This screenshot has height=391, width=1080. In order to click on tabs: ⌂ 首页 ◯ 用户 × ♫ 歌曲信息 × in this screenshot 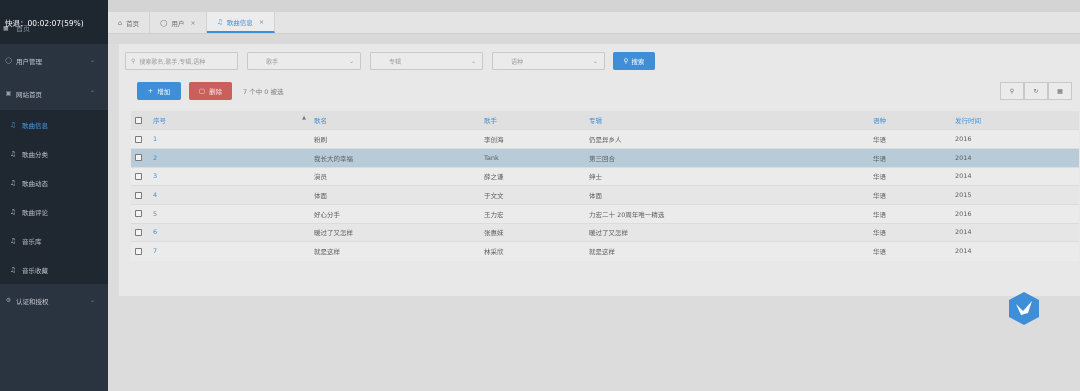, I will do `click(594, 23)`.